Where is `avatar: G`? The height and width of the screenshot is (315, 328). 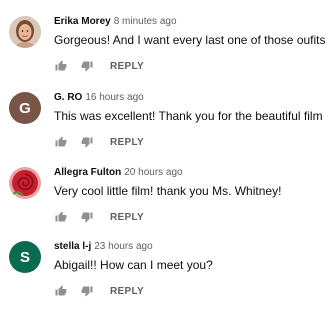 avatar: G is located at coordinates (25, 108).